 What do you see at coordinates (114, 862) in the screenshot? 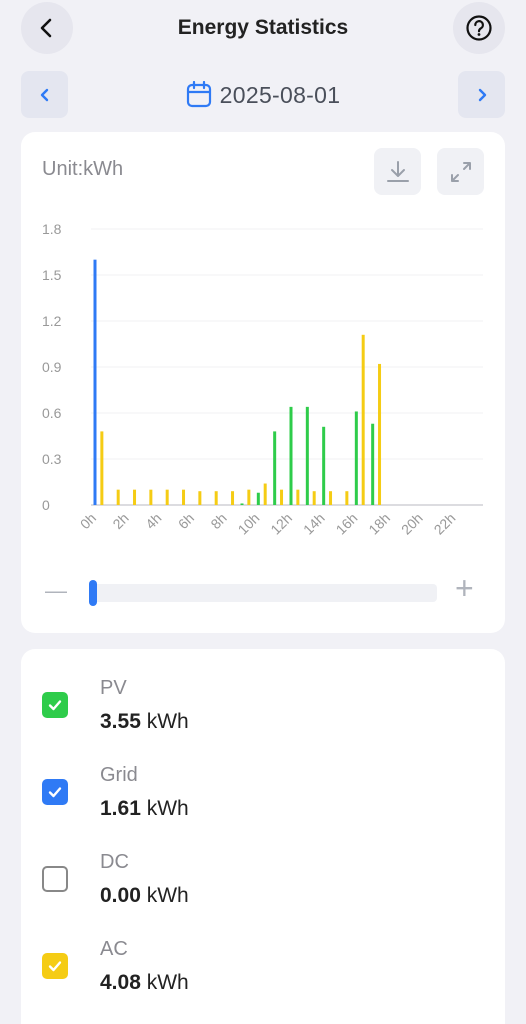
I see `legend-label: DC` at bounding box center [114, 862].